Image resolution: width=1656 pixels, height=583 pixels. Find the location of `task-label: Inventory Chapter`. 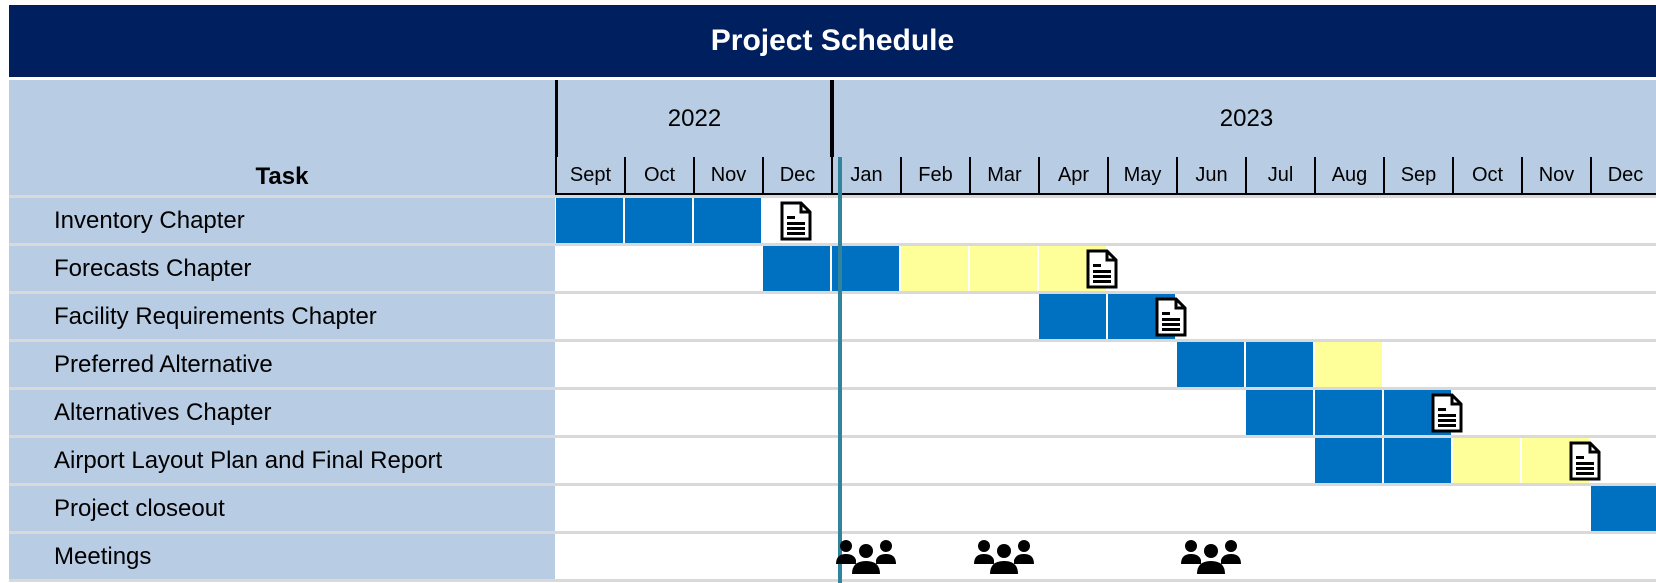

task-label: Inventory Chapter is located at coordinates (282, 220).